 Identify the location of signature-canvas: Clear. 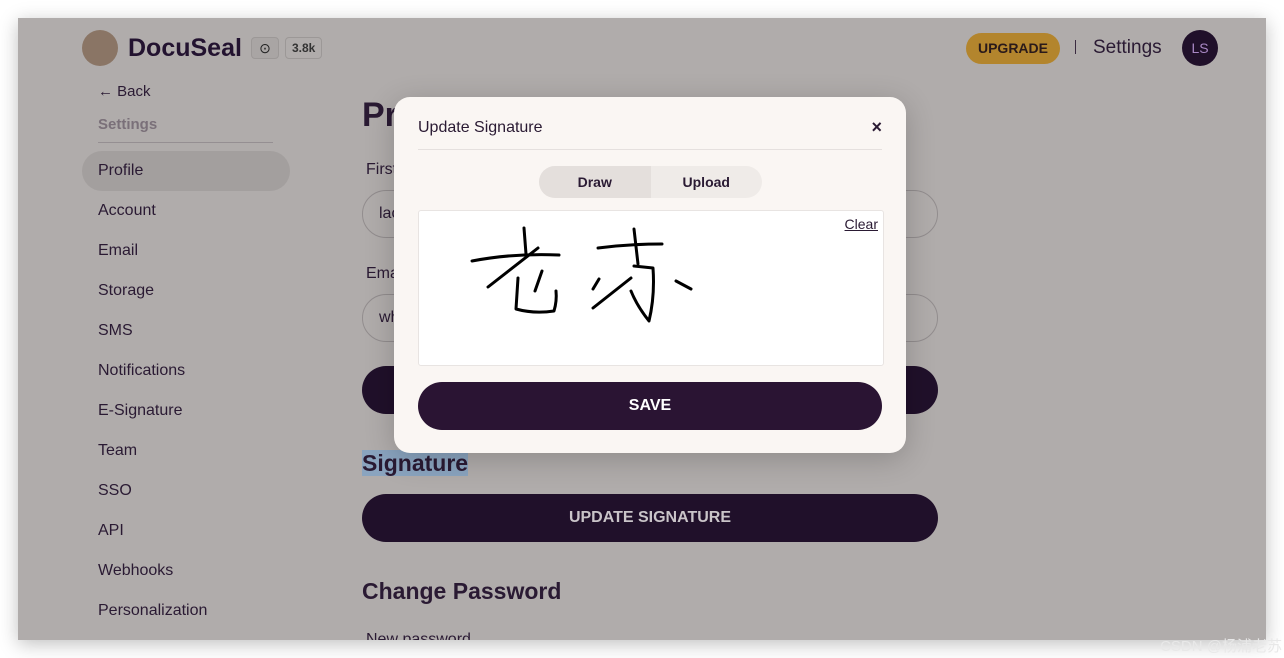
(651, 288).